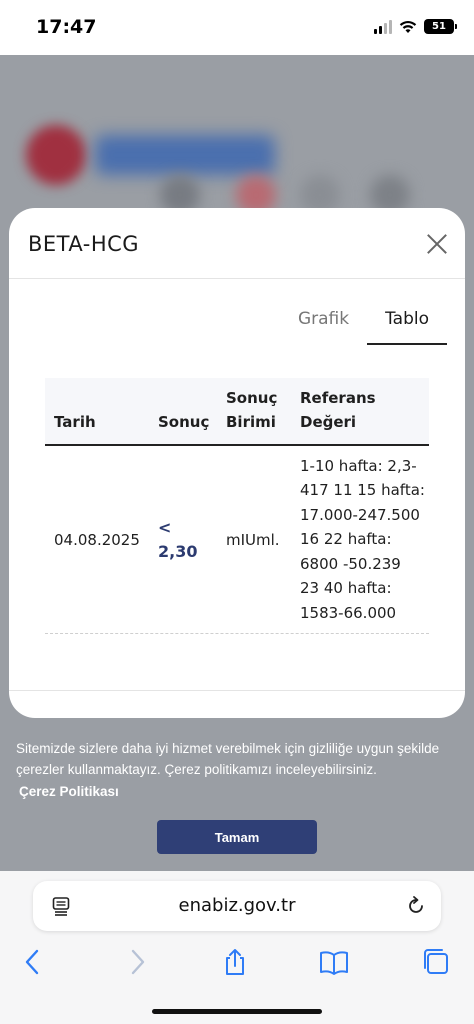  What do you see at coordinates (440, 26) in the screenshot?
I see `battery-icon: 51` at bounding box center [440, 26].